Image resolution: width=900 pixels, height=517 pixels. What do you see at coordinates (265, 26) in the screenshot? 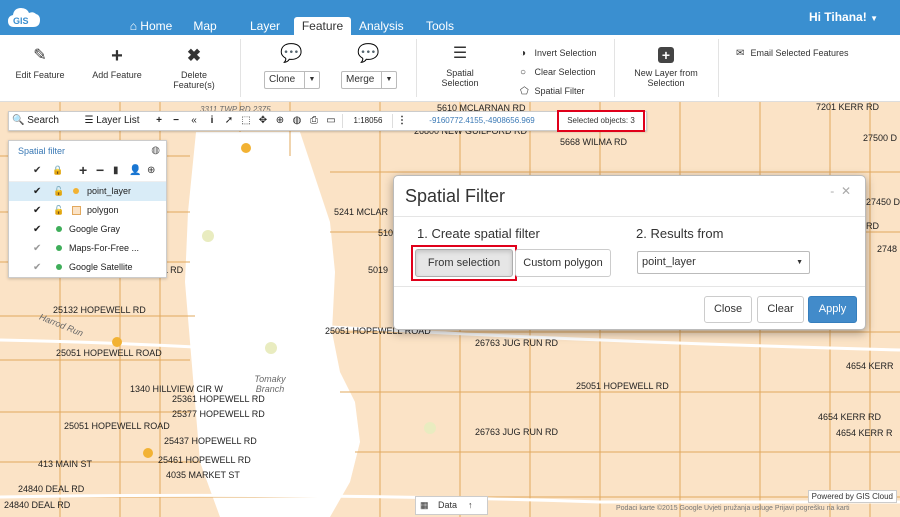
I see `tab-layer: Layer` at bounding box center [265, 26].